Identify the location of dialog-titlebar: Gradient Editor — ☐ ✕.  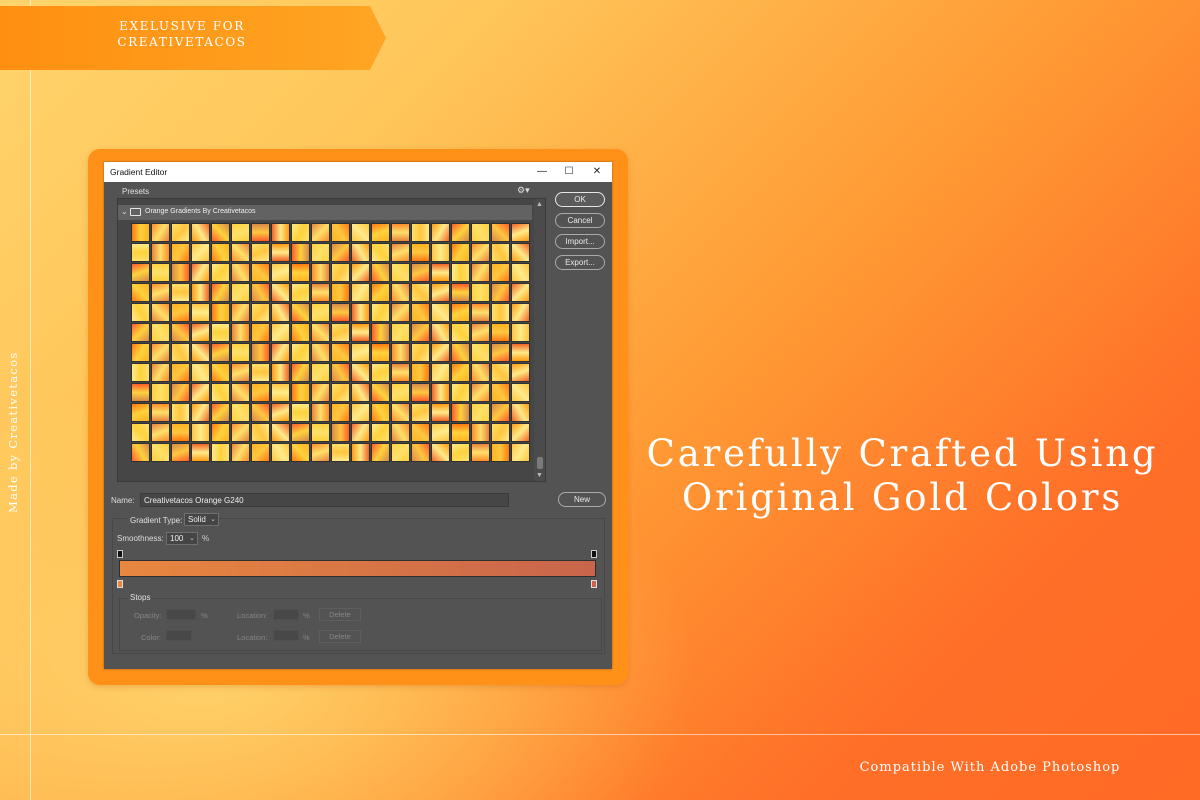
(358, 172).